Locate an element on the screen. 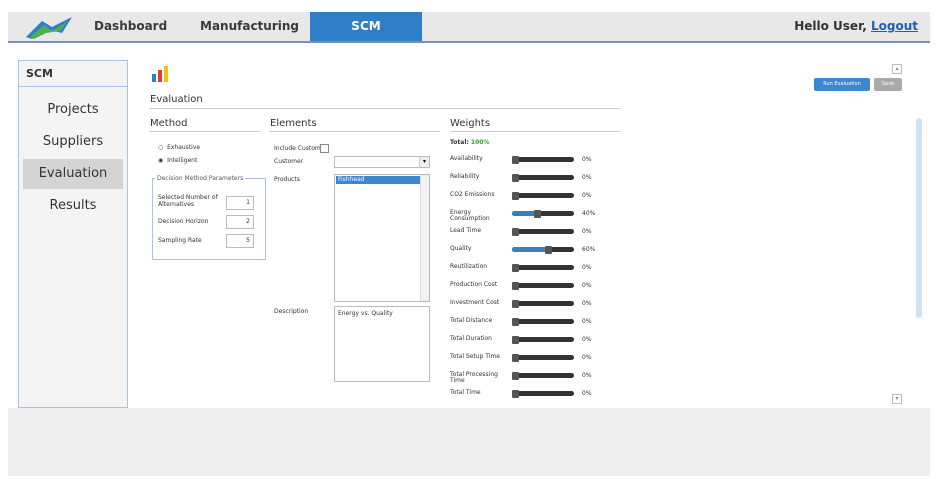 Image resolution: width=938 pixels, height=479 pixels. logout-link: Logout is located at coordinates (894, 26).